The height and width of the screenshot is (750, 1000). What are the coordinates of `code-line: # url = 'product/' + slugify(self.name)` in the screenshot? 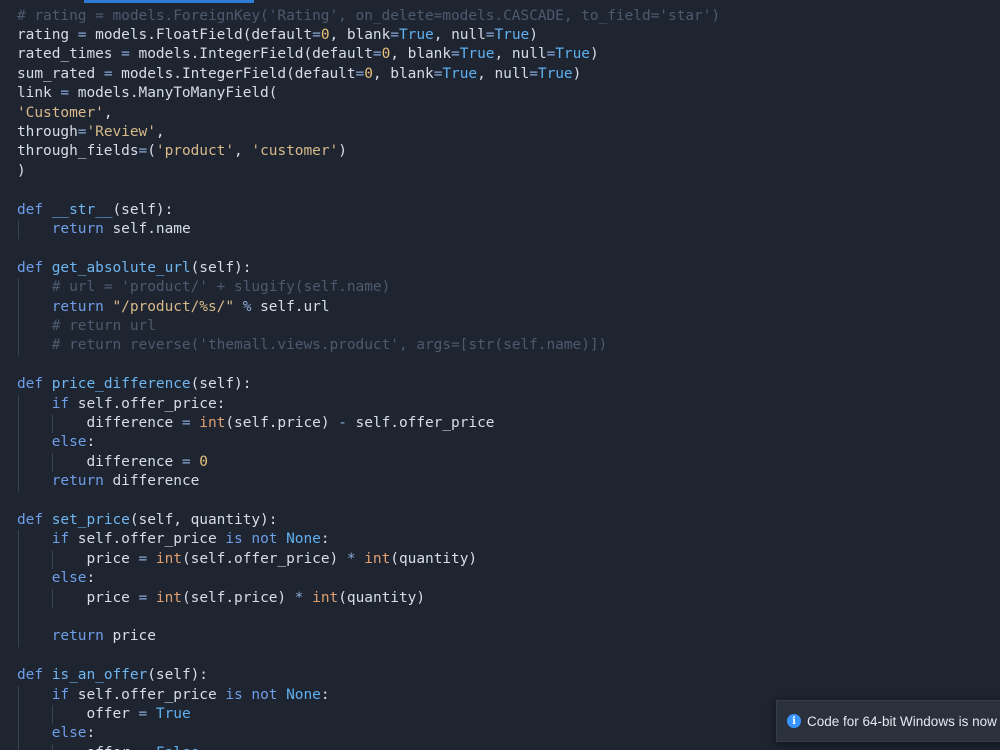 It's located at (204, 287).